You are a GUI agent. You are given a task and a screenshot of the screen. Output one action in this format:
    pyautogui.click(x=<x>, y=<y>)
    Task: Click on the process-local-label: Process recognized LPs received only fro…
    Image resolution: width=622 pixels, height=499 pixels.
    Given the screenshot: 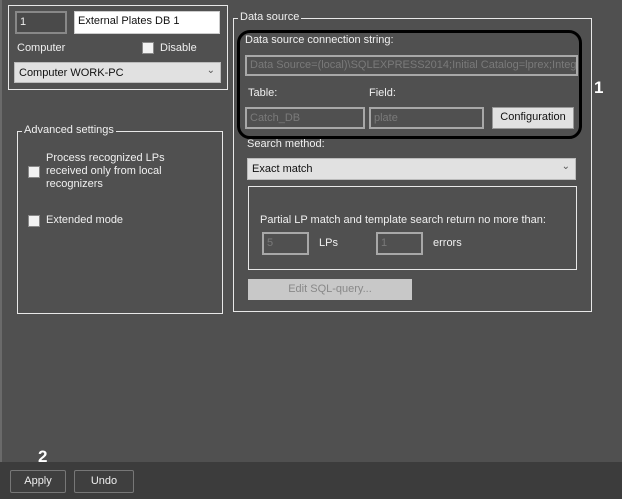 What is the action you would take?
    pyautogui.click(x=105, y=171)
    